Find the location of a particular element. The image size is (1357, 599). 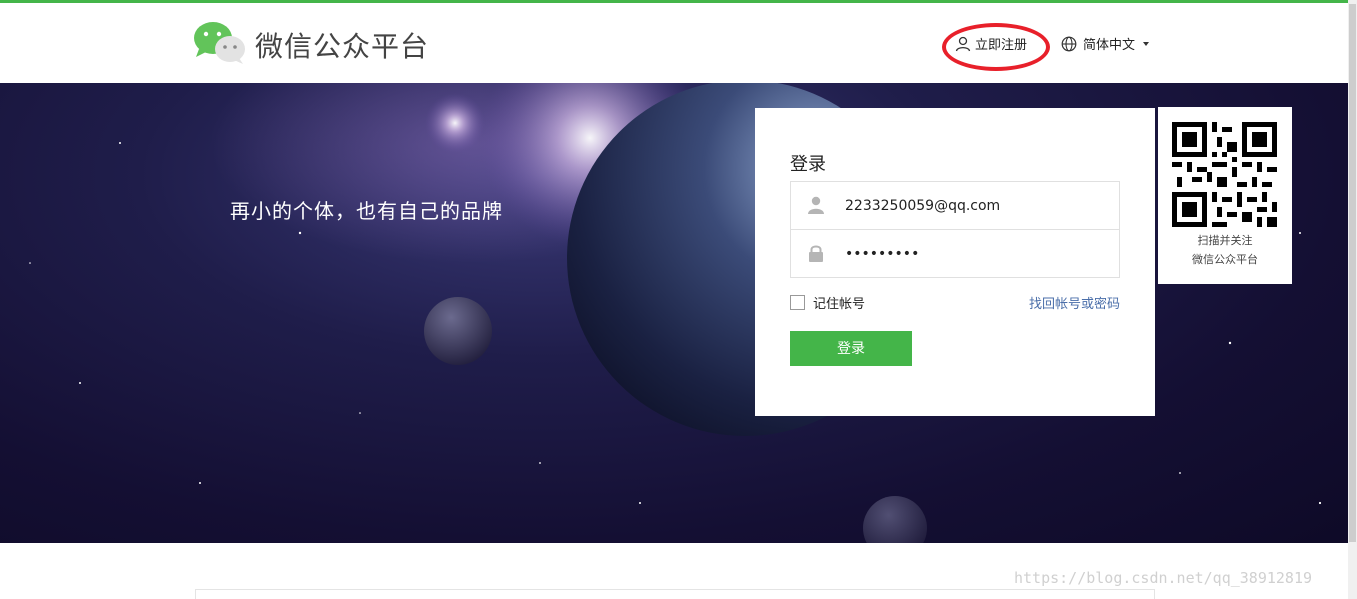

forgot-link: 找回帐号或密码 is located at coordinates (1074, 302).